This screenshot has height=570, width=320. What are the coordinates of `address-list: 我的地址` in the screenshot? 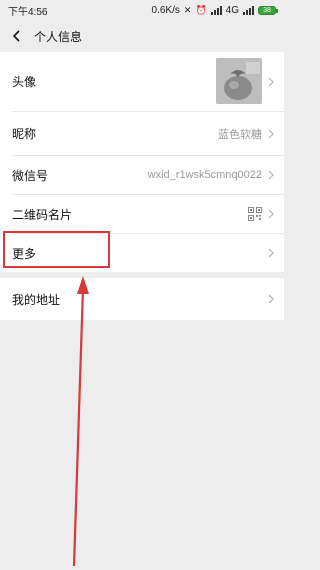 It's located at (142, 299).